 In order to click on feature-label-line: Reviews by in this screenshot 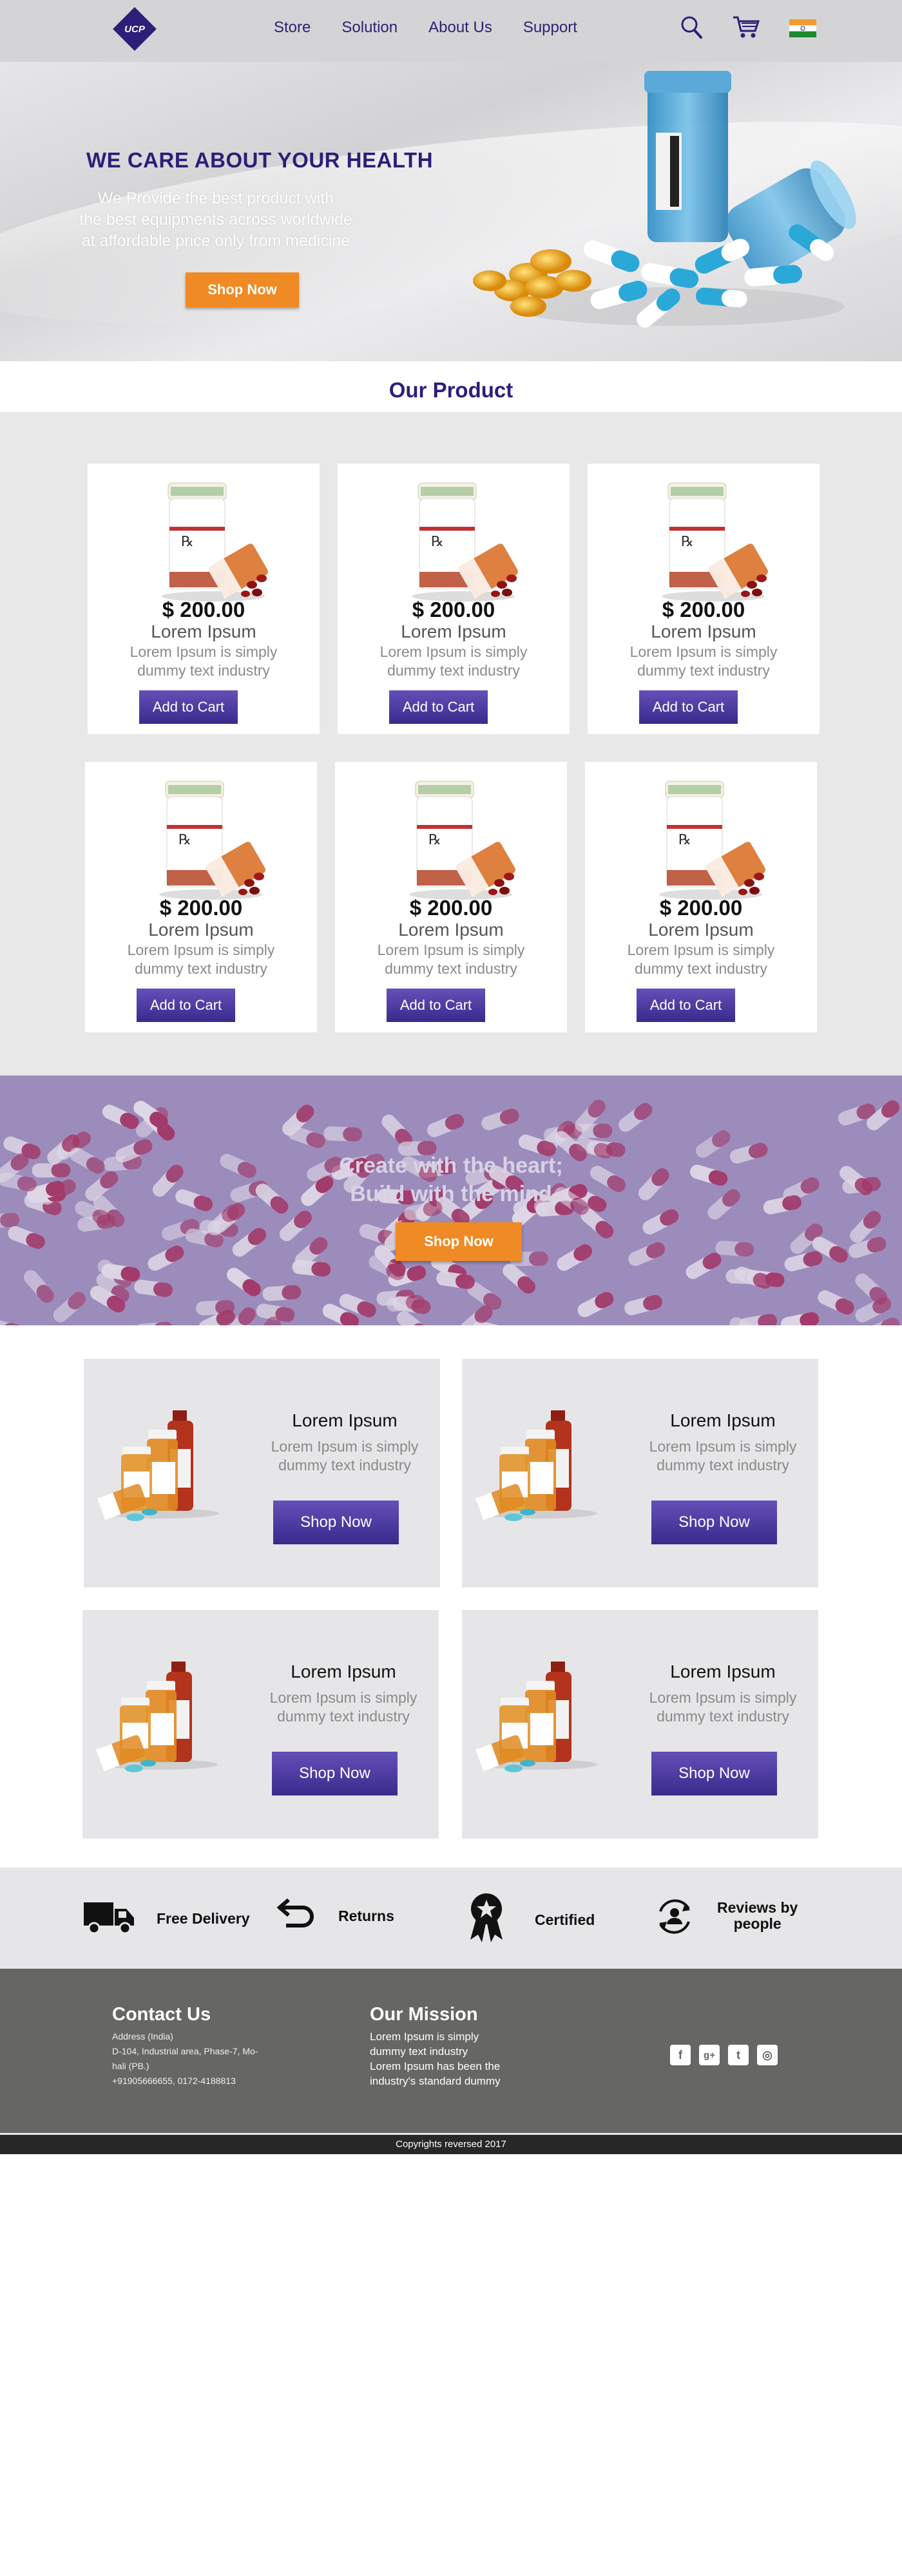, I will do `click(757, 1907)`.